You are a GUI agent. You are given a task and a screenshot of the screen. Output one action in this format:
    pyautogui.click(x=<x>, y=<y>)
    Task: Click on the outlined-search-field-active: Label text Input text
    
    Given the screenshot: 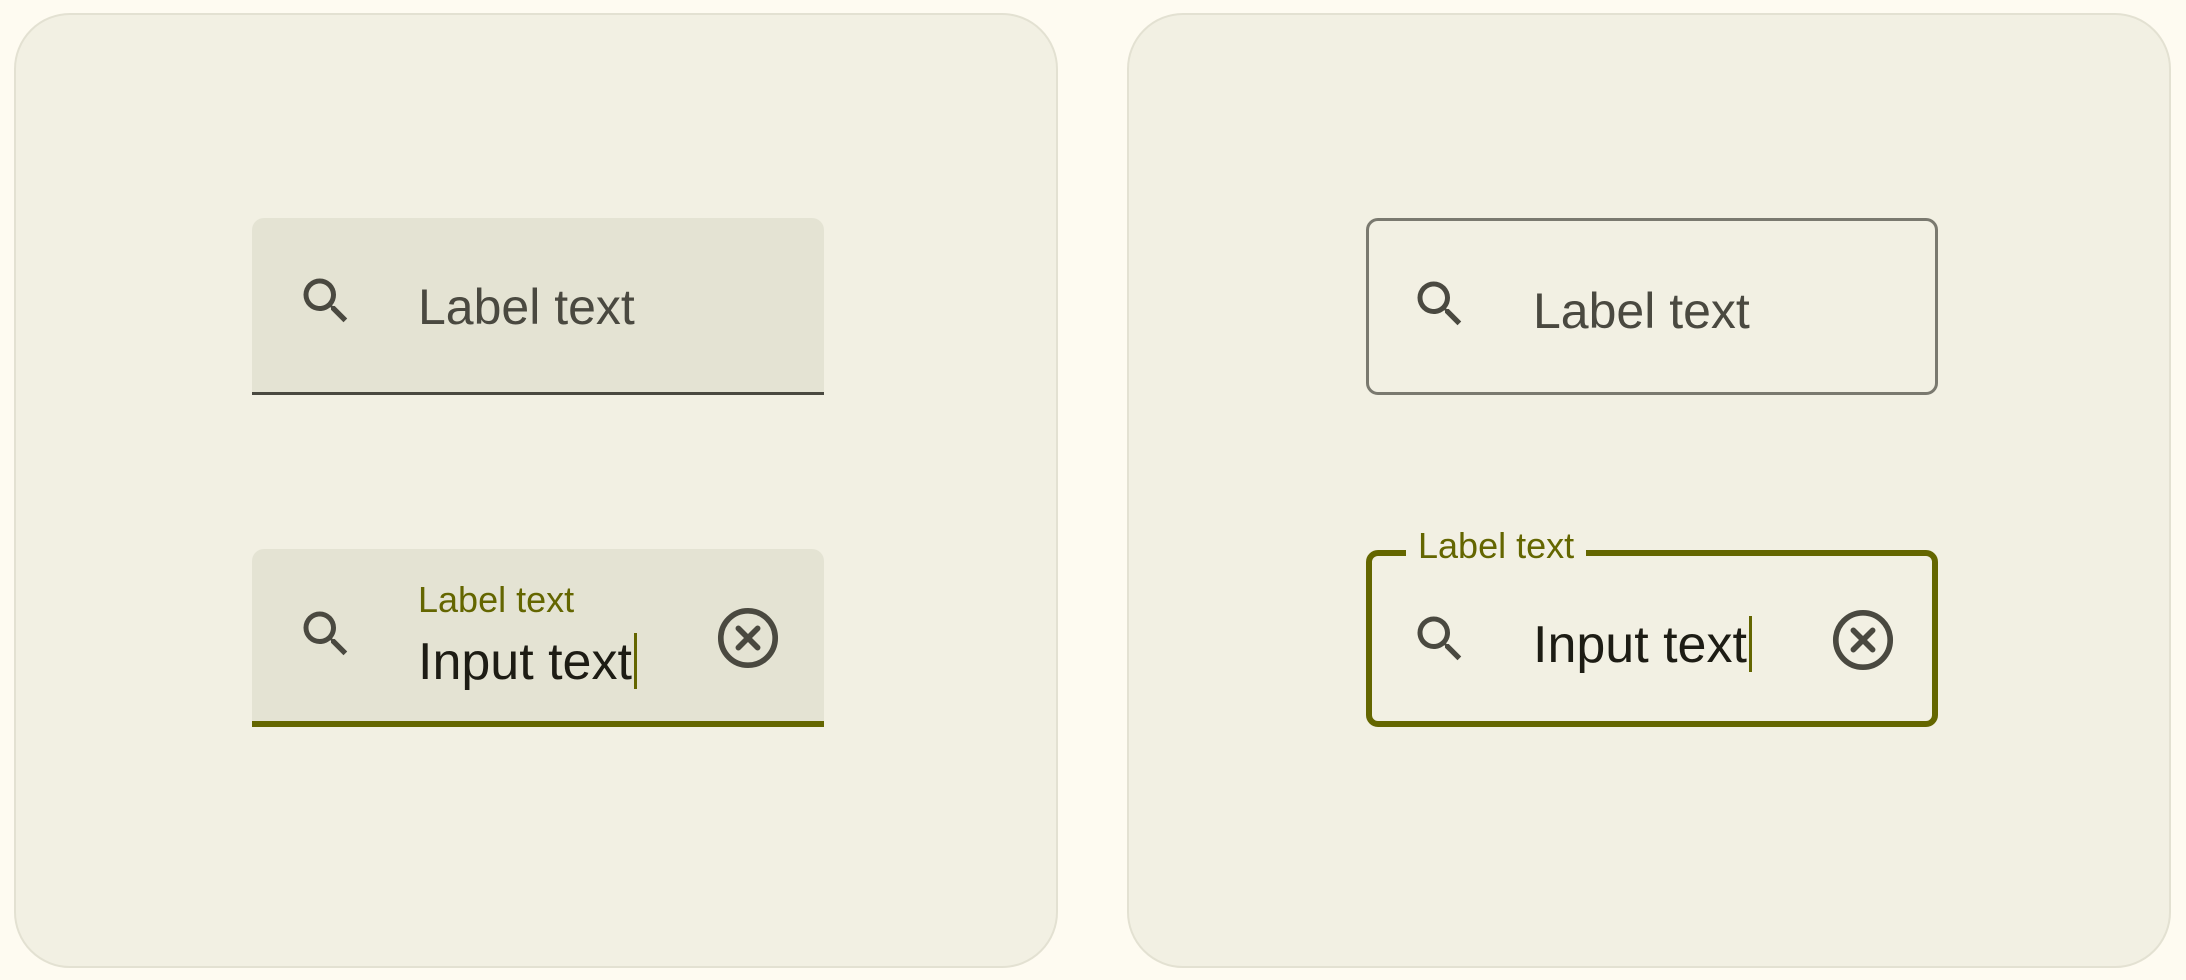 What is the action you would take?
    pyautogui.click(x=1652, y=627)
    